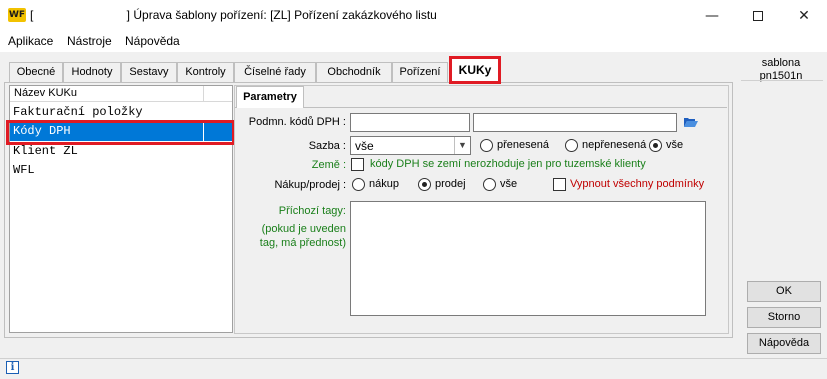 The image size is (827, 379). I want to click on list-header-label: Název KUKu, so click(45, 93).